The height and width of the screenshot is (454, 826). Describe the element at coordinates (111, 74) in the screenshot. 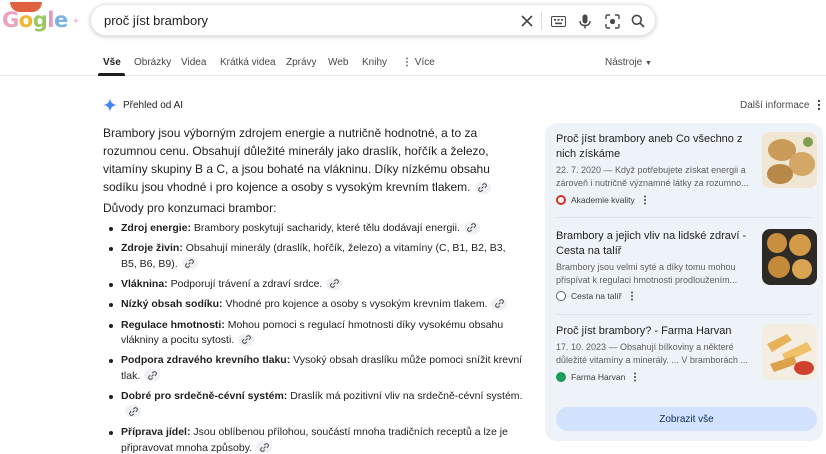

I see `active-tab-indicator` at that location.